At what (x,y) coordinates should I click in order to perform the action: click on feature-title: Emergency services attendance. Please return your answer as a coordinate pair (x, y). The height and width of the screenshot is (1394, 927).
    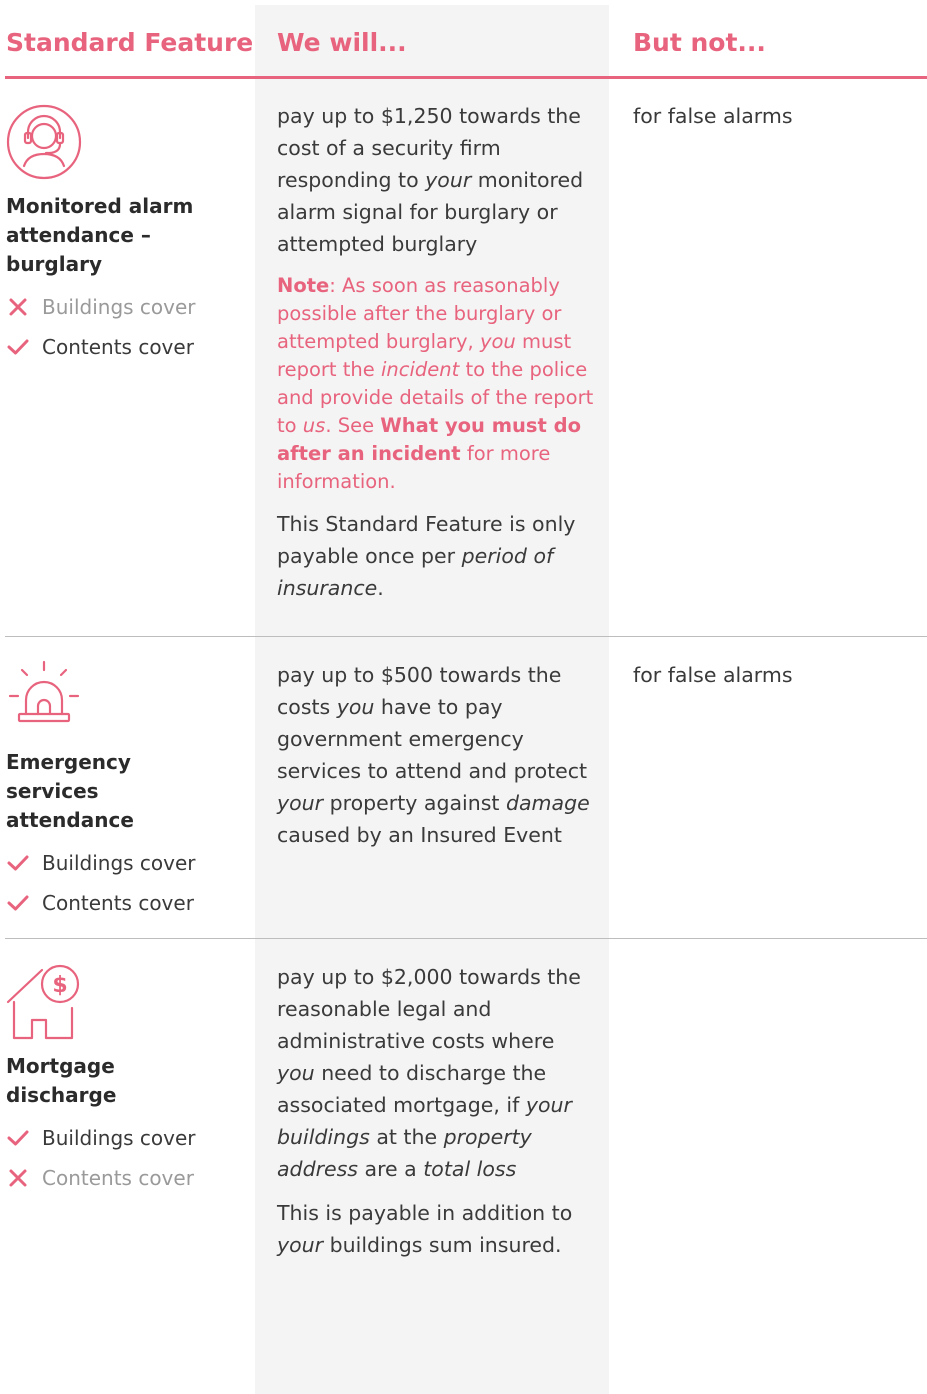
    Looking at the image, I should click on (70, 791).